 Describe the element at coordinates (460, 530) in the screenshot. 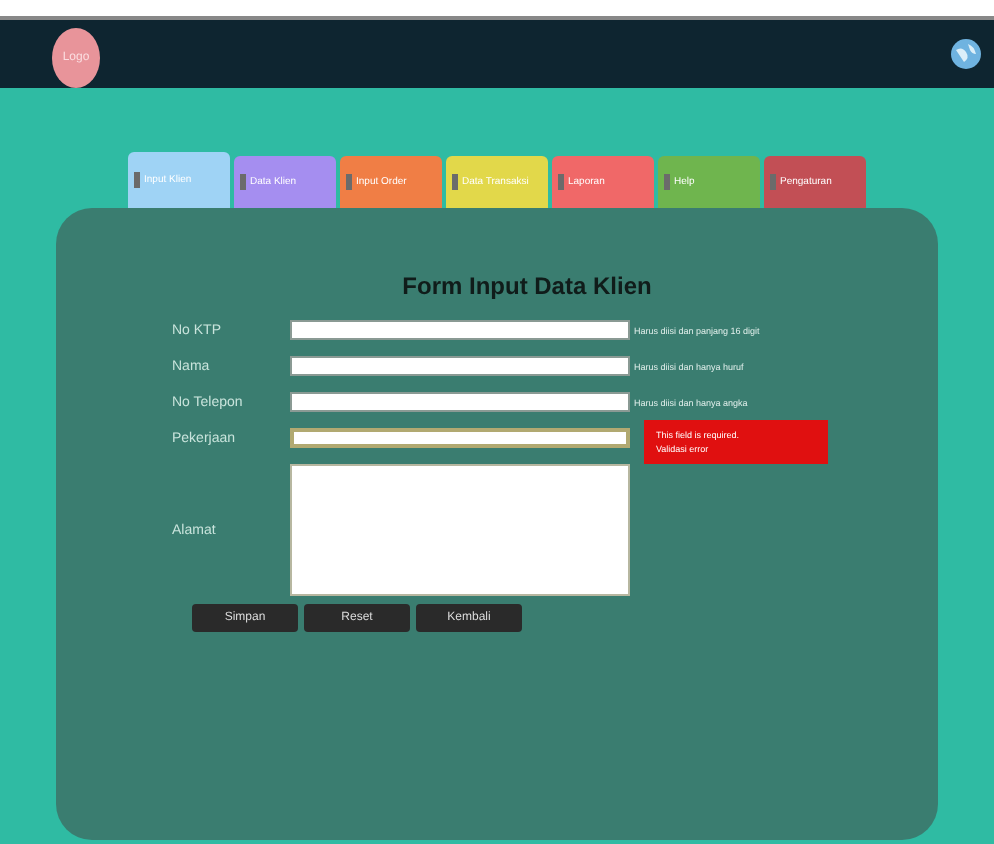

I see `address-field` at that location.